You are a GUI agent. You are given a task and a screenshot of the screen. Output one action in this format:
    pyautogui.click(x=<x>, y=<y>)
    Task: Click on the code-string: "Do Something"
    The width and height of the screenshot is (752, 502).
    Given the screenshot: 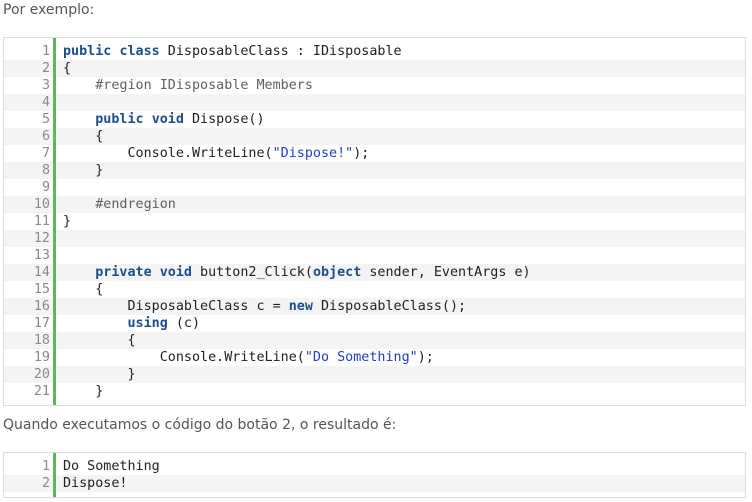 What is the action you would take?
    pyautogui.click(x=361, y=357)
    